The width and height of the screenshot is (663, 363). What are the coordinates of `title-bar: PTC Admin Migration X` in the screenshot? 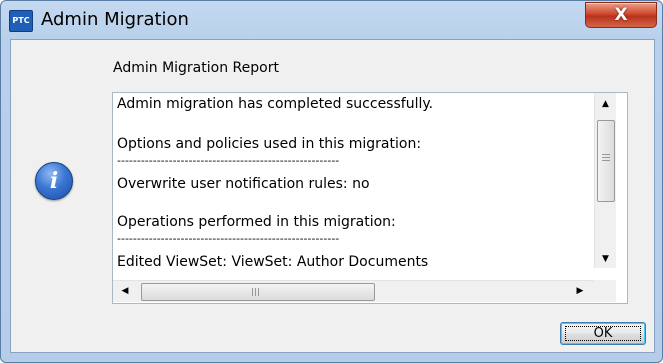 It's located at (331, 20).